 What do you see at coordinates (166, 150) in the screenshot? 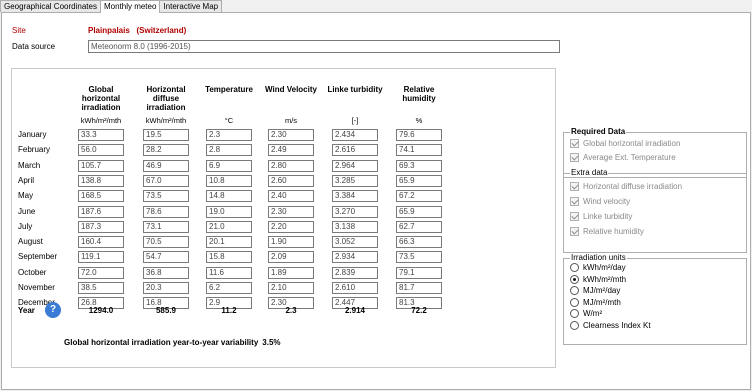
I see `table-cell: 28.2` at bounding box center [166, 150].